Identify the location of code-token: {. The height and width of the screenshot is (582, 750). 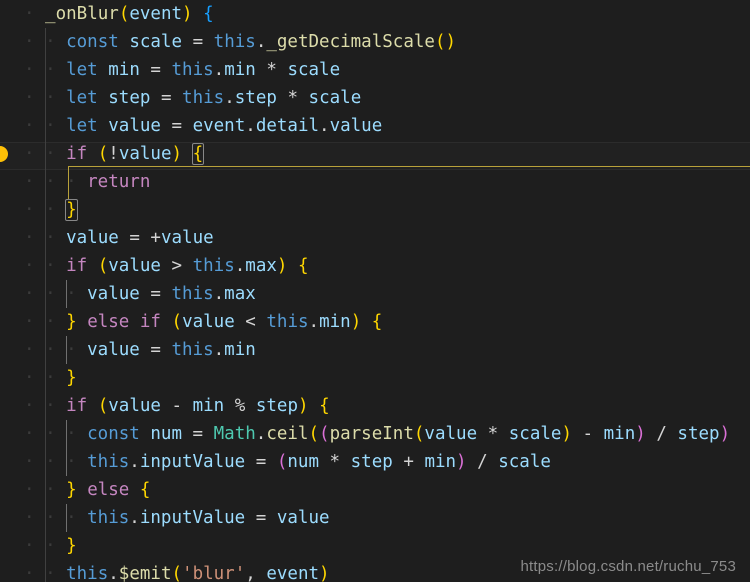
(303, 266).